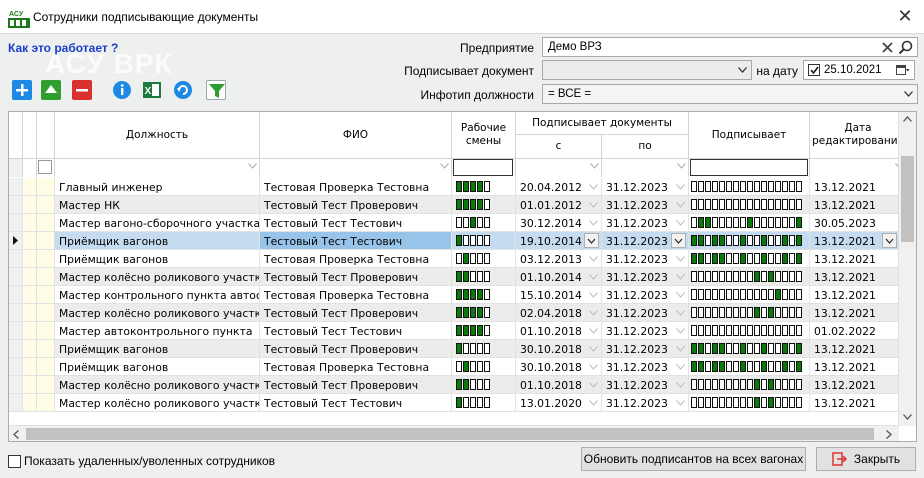 This screenshot has height=478, width=924. What do you see at coordinates (484, 168) in the screenshot?
I see `shifts-filter` at bounding box center [484, 168].